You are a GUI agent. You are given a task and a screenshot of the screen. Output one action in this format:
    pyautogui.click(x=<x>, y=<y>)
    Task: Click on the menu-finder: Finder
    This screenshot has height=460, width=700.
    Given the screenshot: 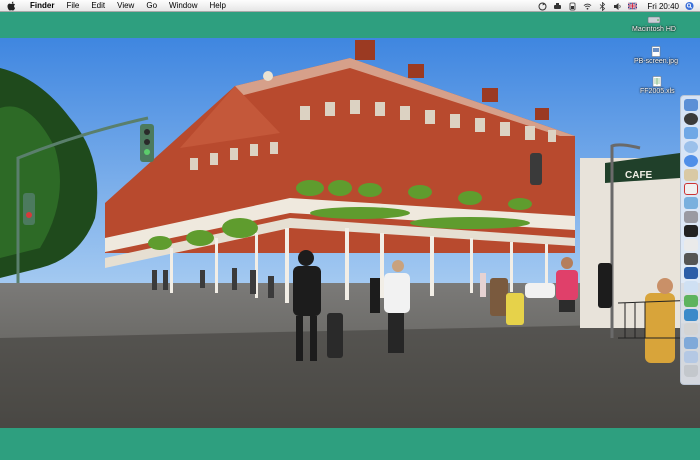 What is the action you would take?
    pyautogui.click(x=42, y=5)
    